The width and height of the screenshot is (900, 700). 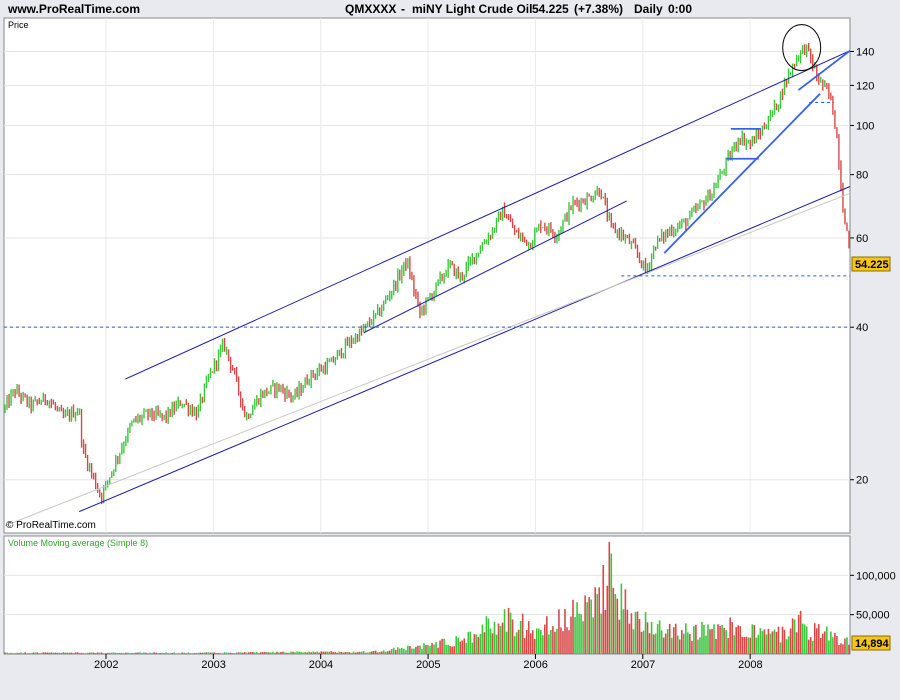 I want to click on volume-tick-label: 50,000, so click(x=873, y=616).